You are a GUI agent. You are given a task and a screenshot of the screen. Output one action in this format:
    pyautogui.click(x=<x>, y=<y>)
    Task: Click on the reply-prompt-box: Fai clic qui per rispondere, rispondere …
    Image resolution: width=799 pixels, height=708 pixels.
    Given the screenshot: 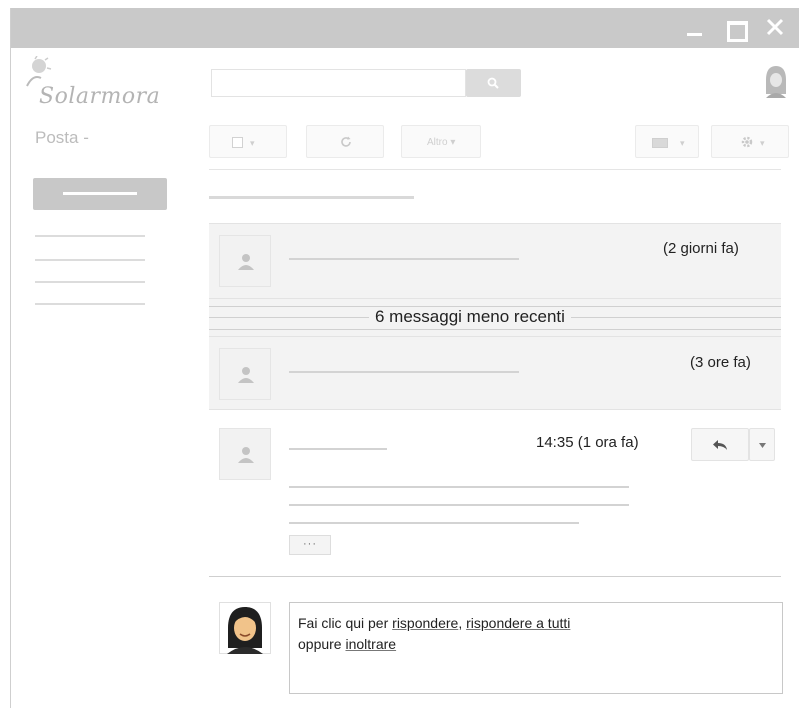 What is the action you would take?
    pyautogui.click(x=536, y=648)
    